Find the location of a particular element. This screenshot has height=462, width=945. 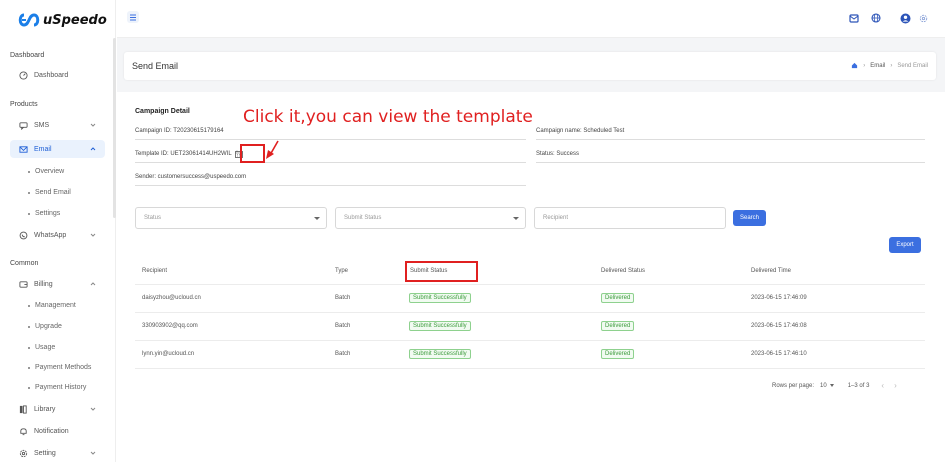

annotation-box-submit-status is located at coordinates (441, 271).